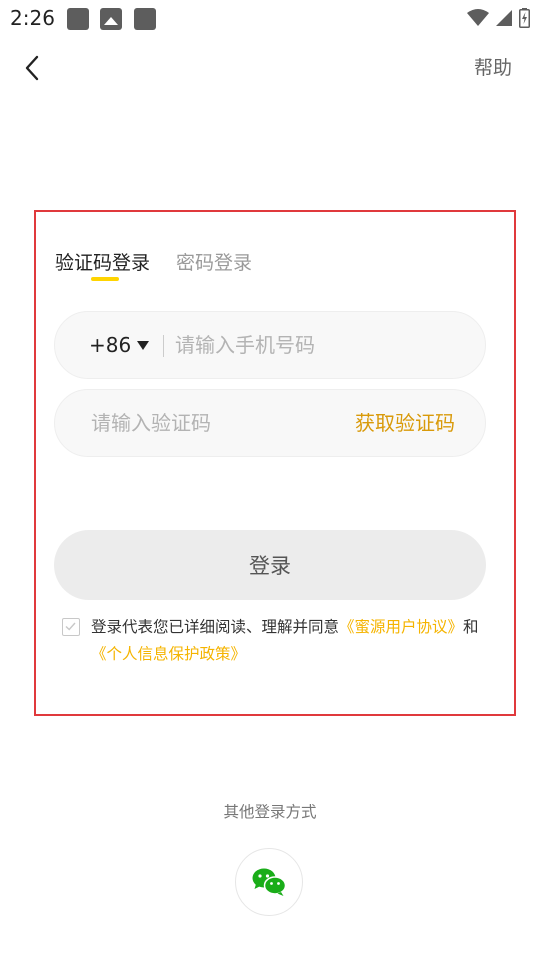  What do you see at coordinates (105, 279) in the screenshot?
I see `active-tab-indicator` at bounding box center [105, 279].